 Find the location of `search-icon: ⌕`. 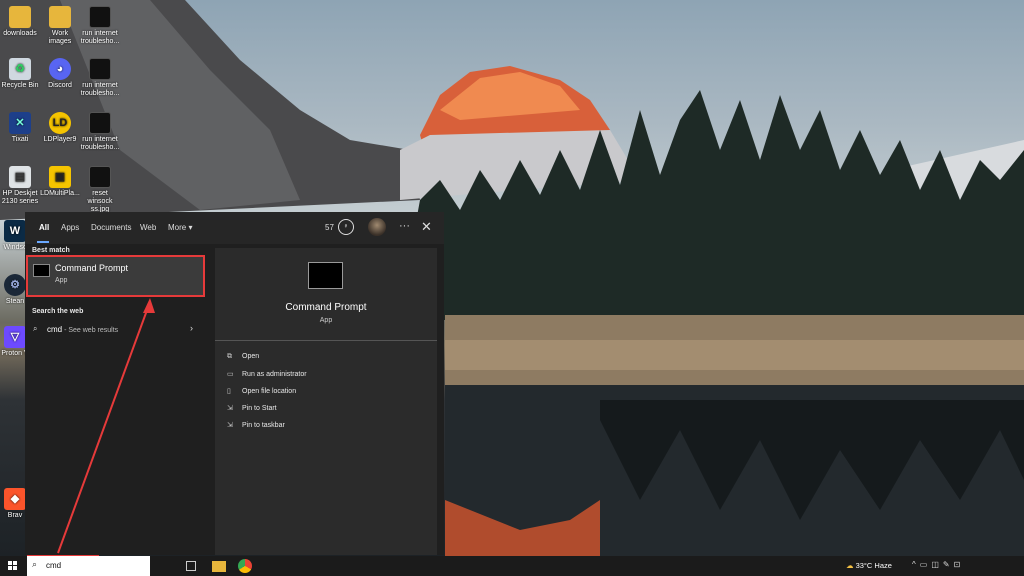

search-icon: ⌕ is located at coordinates (35, 564).